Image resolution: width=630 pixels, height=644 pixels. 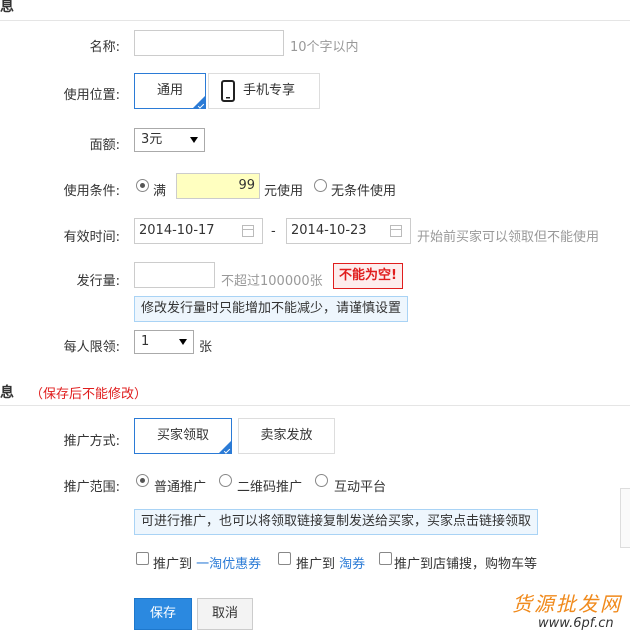 I want to click on condition-suffix: 元使用, so click(x=284, y=191).